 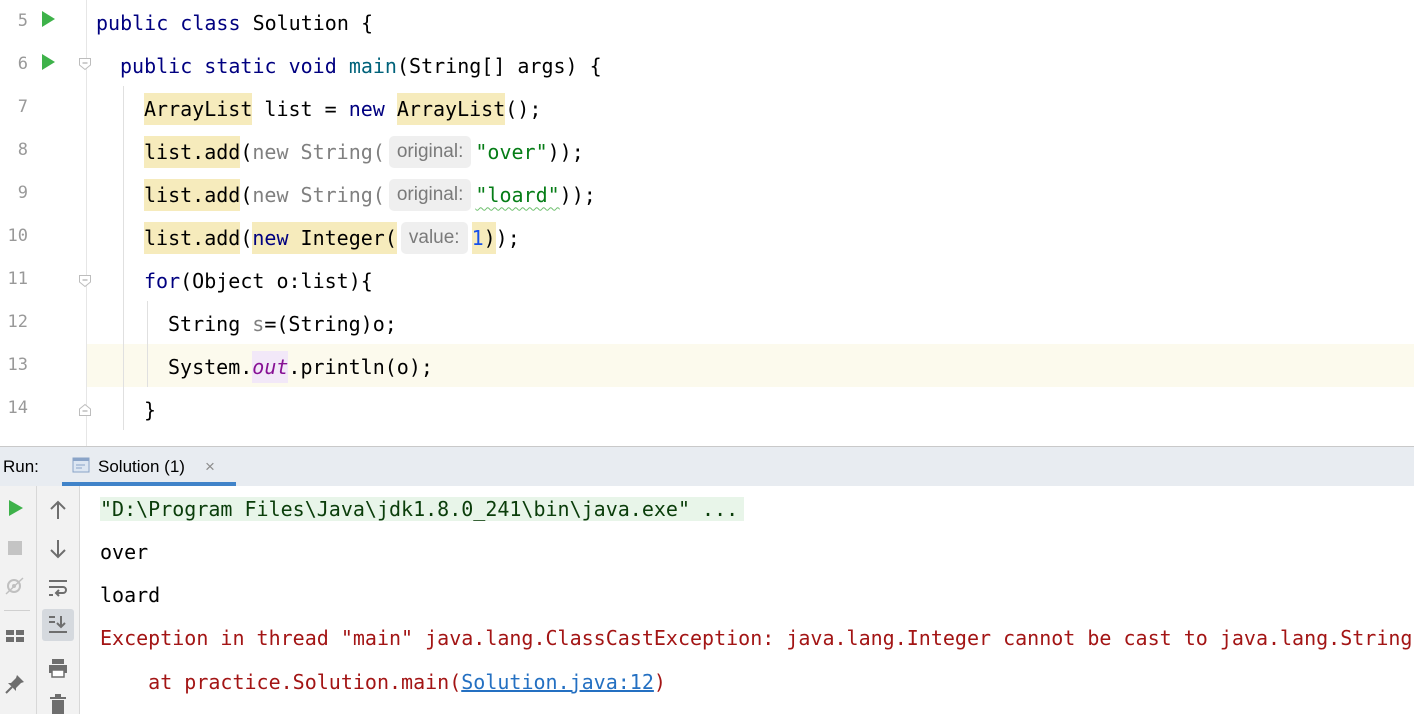 I want to click on toolbar-separator, so click(x=17, y=610).